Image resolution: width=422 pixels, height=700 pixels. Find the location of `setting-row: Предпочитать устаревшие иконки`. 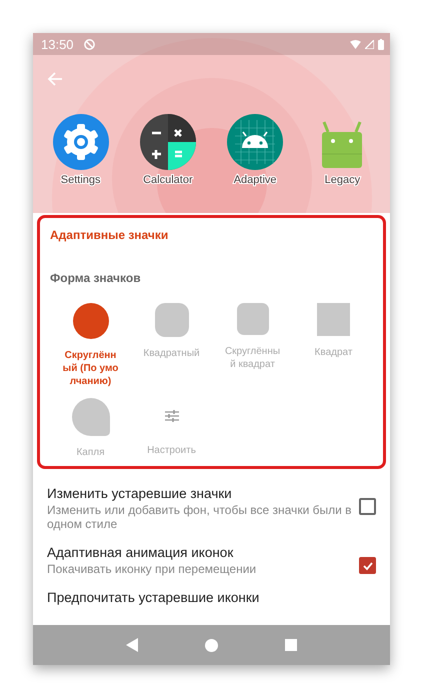

setting-row: Предпочитать устаревшие иконки is located at coordinates (211, 597).